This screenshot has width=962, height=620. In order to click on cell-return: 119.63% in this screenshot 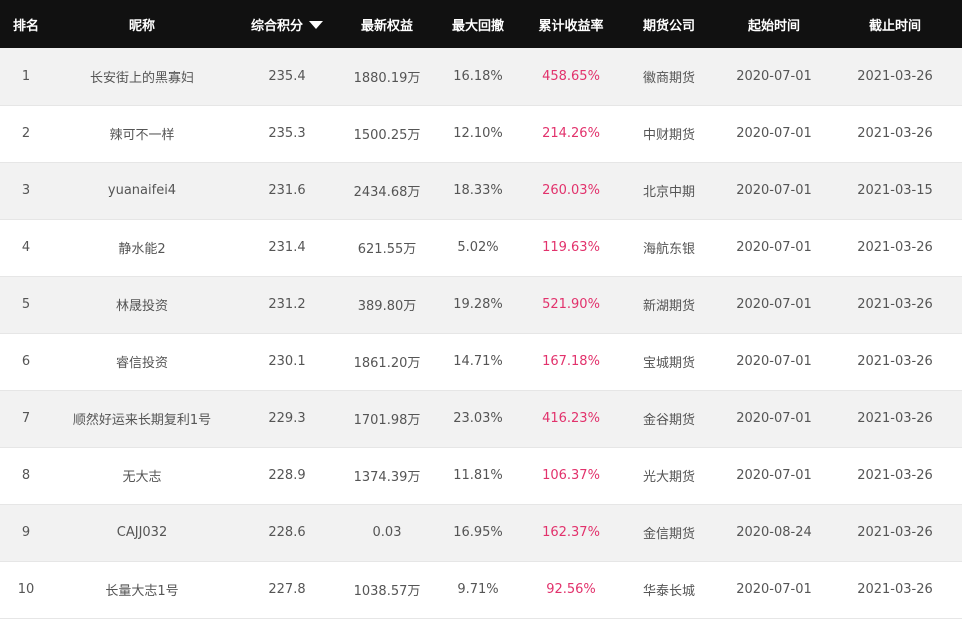, I will do `click(571, 247)`.